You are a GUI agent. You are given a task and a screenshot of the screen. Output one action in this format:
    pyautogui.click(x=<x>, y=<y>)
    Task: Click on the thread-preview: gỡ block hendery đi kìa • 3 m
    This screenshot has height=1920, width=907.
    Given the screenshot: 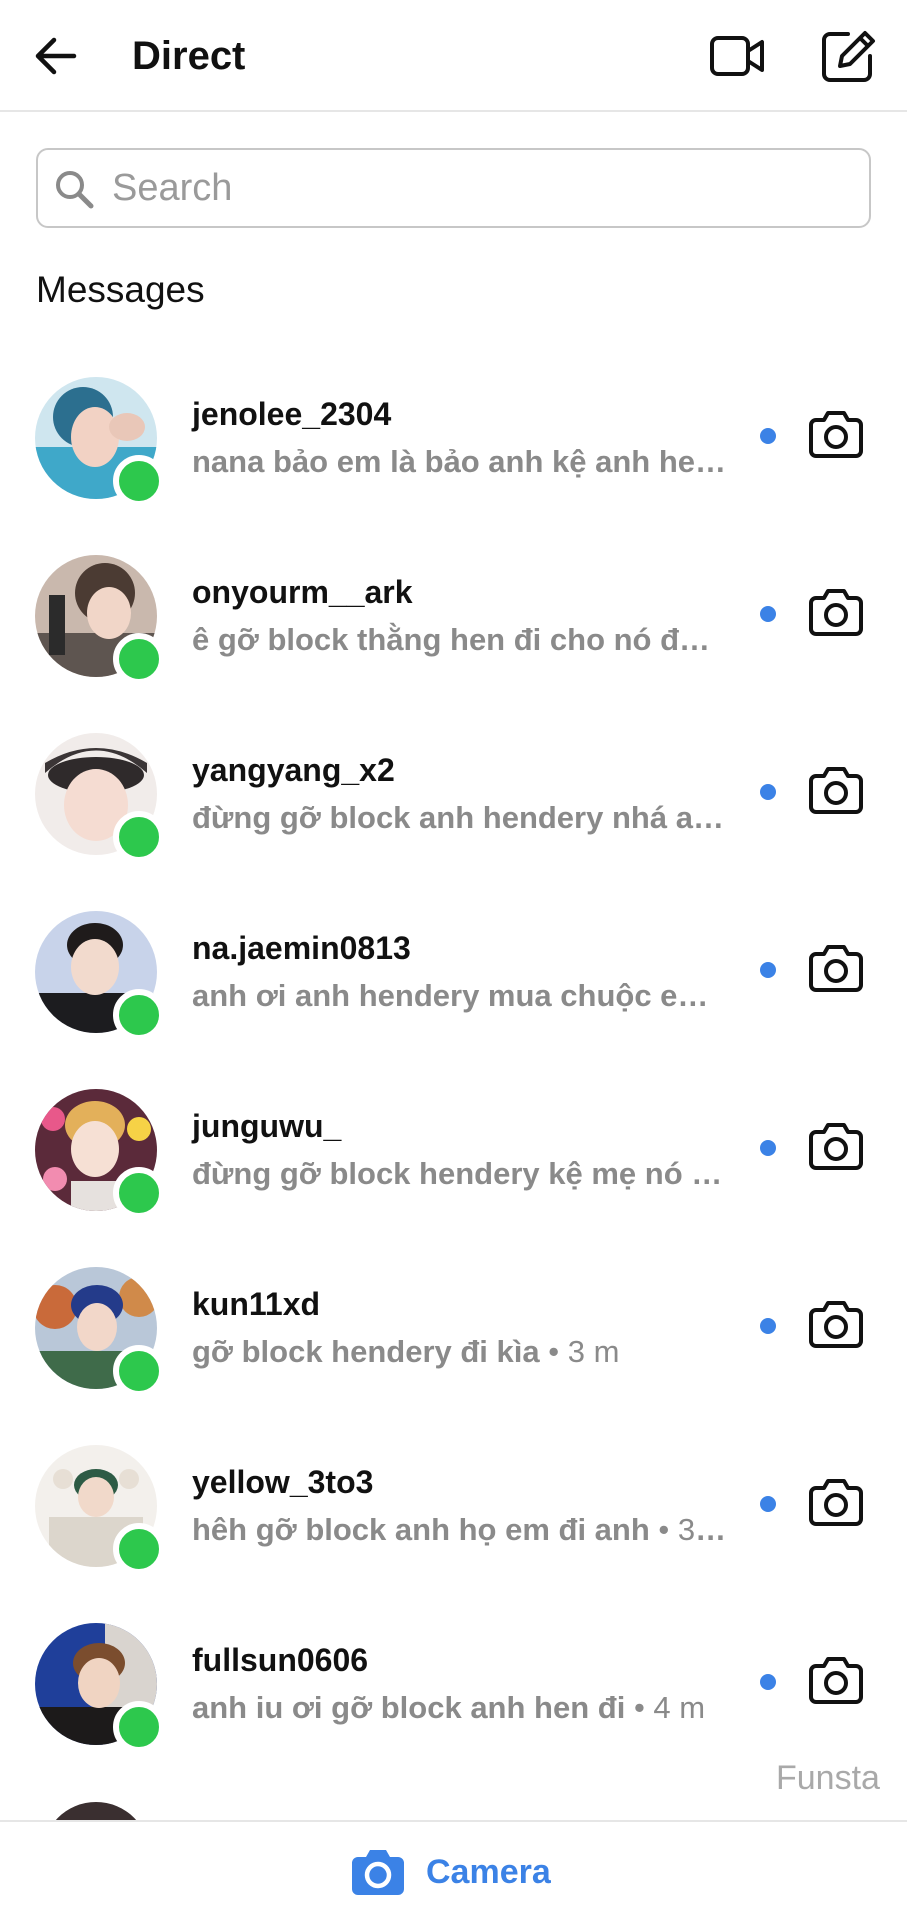 What is the action you would take?
    pyautogui.click(x=406, y=1351)
    